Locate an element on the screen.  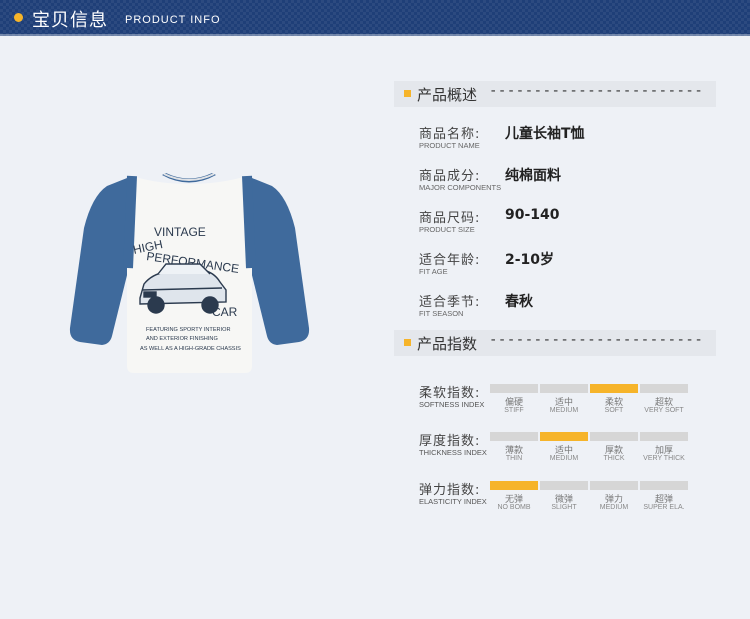
print-vintage: VINTAGE is located at coordinates (180, 232).